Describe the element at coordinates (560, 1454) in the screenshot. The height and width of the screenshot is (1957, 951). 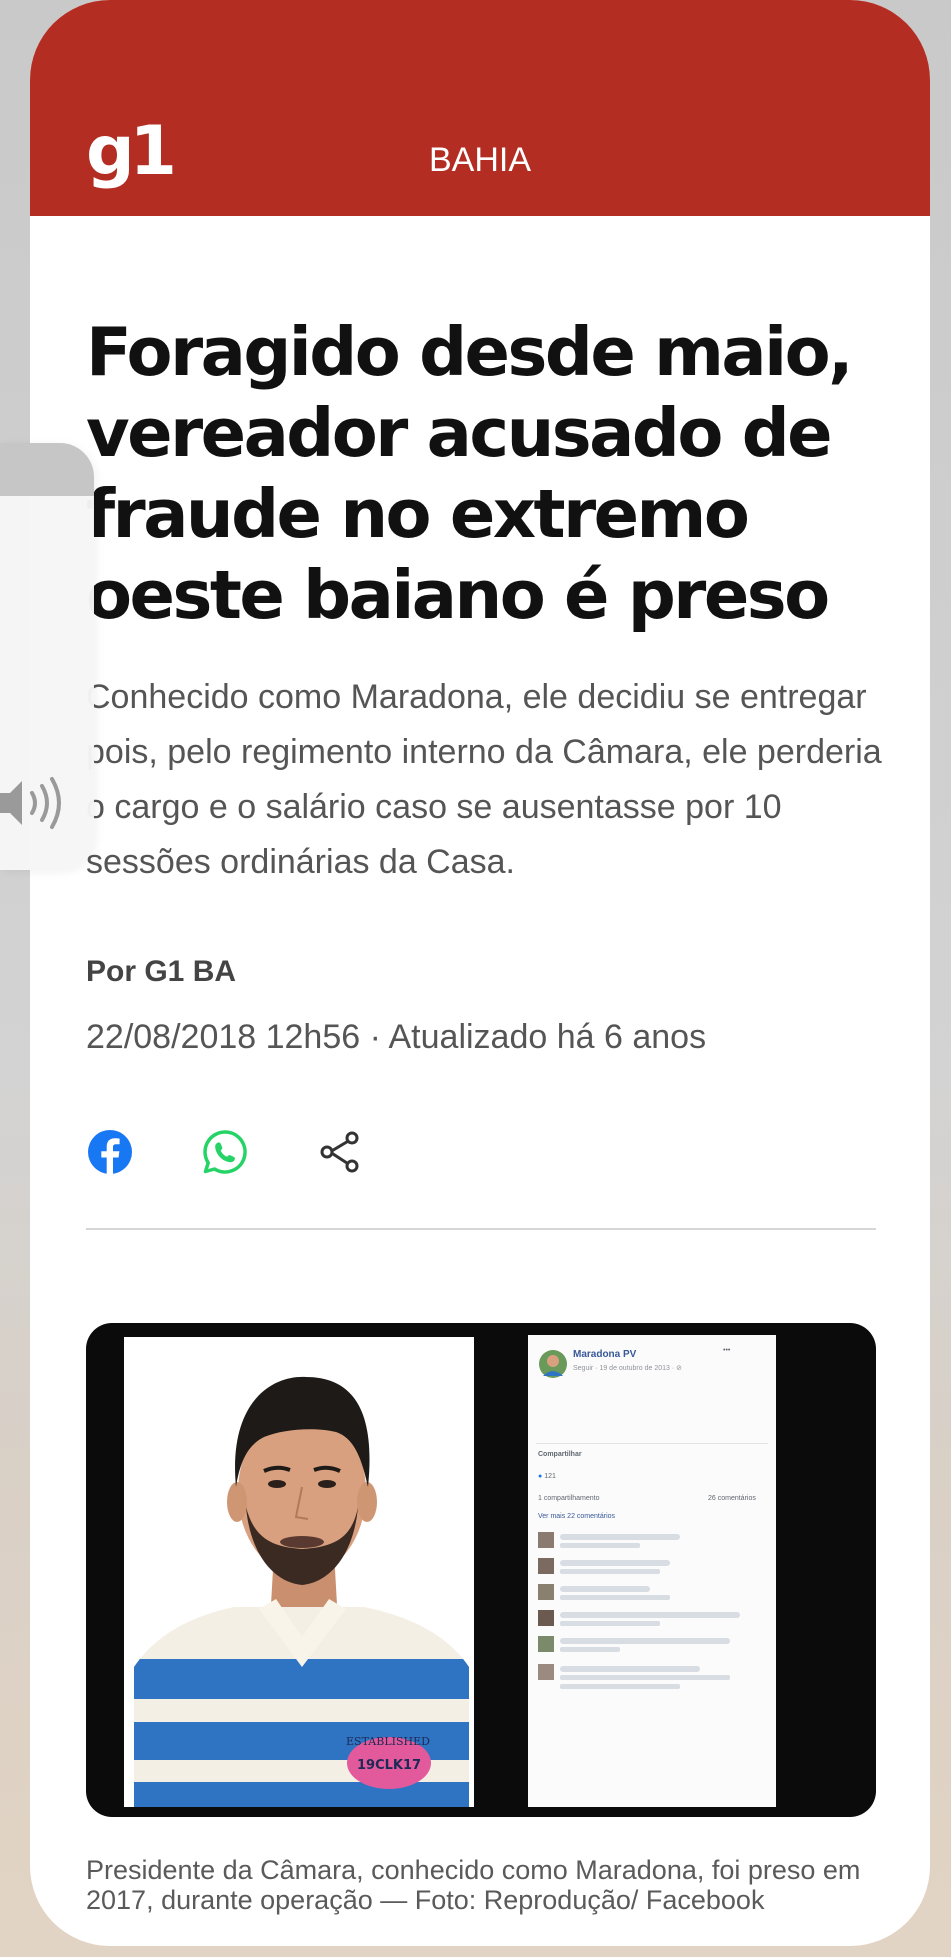
I see `fb-share-label: Compartilhar` at that location.